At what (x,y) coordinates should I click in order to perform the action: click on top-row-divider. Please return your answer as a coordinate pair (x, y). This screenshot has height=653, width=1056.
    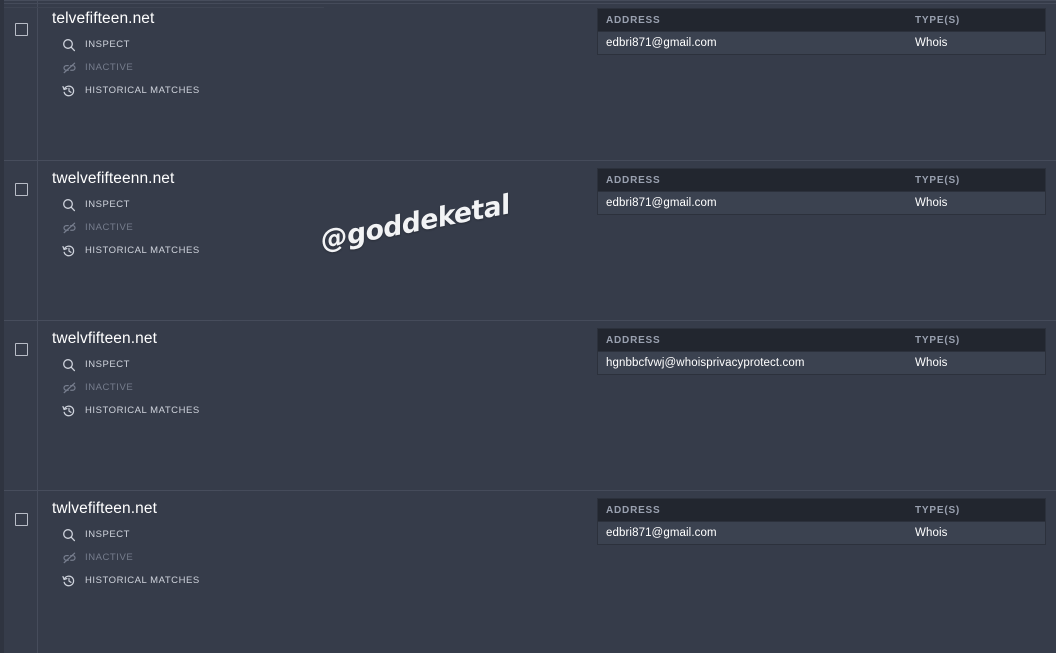
    Looking at the image, I should click on (530, 3).